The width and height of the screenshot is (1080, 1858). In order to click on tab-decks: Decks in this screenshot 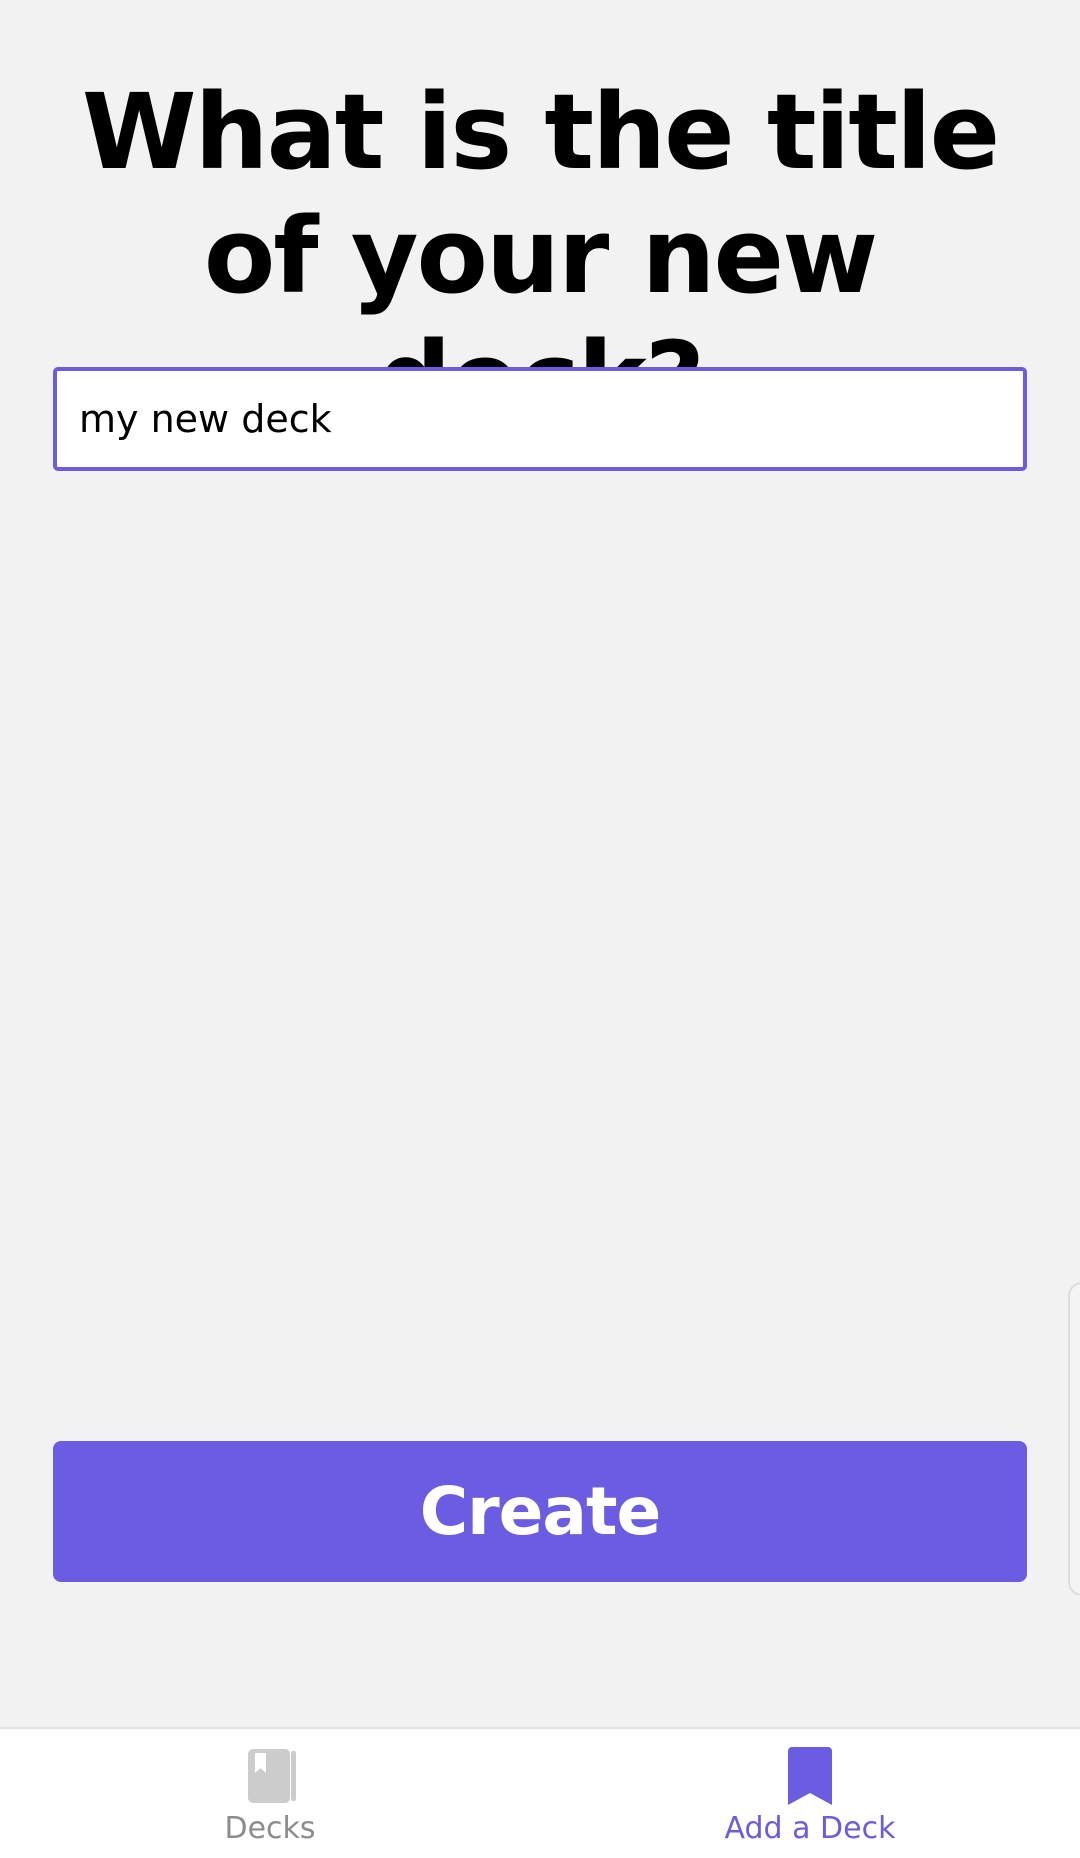, I will do `click(270, 1793)`.